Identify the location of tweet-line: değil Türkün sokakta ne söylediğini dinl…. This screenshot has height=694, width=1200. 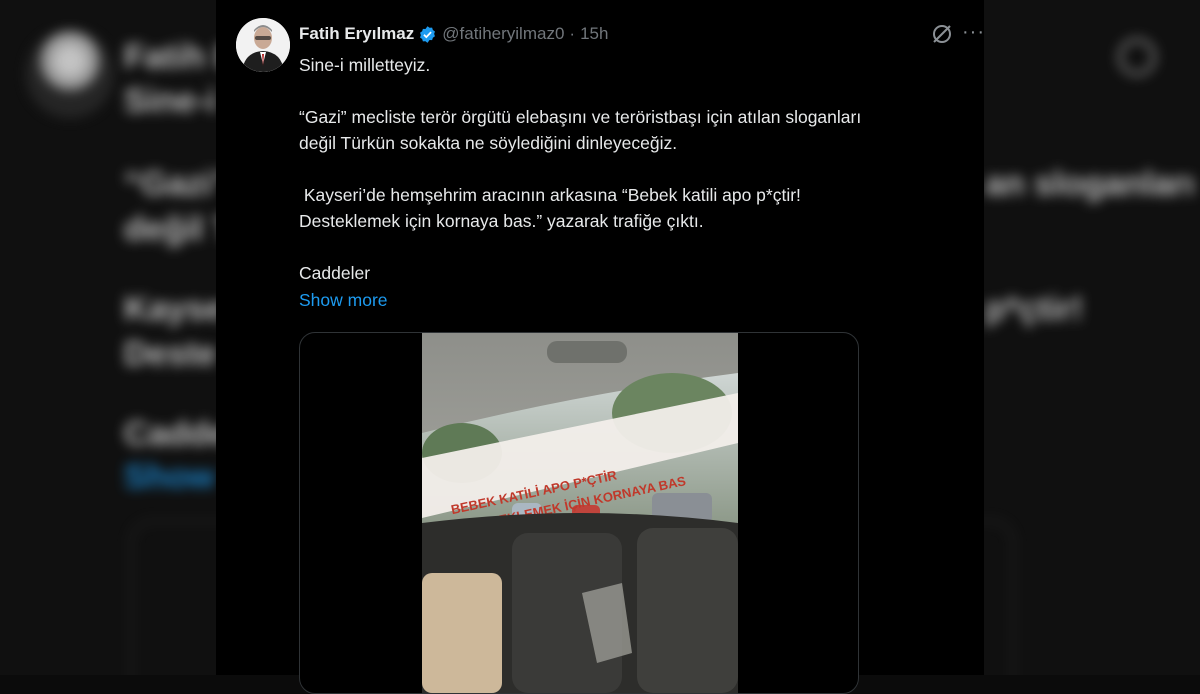
(488, 143).